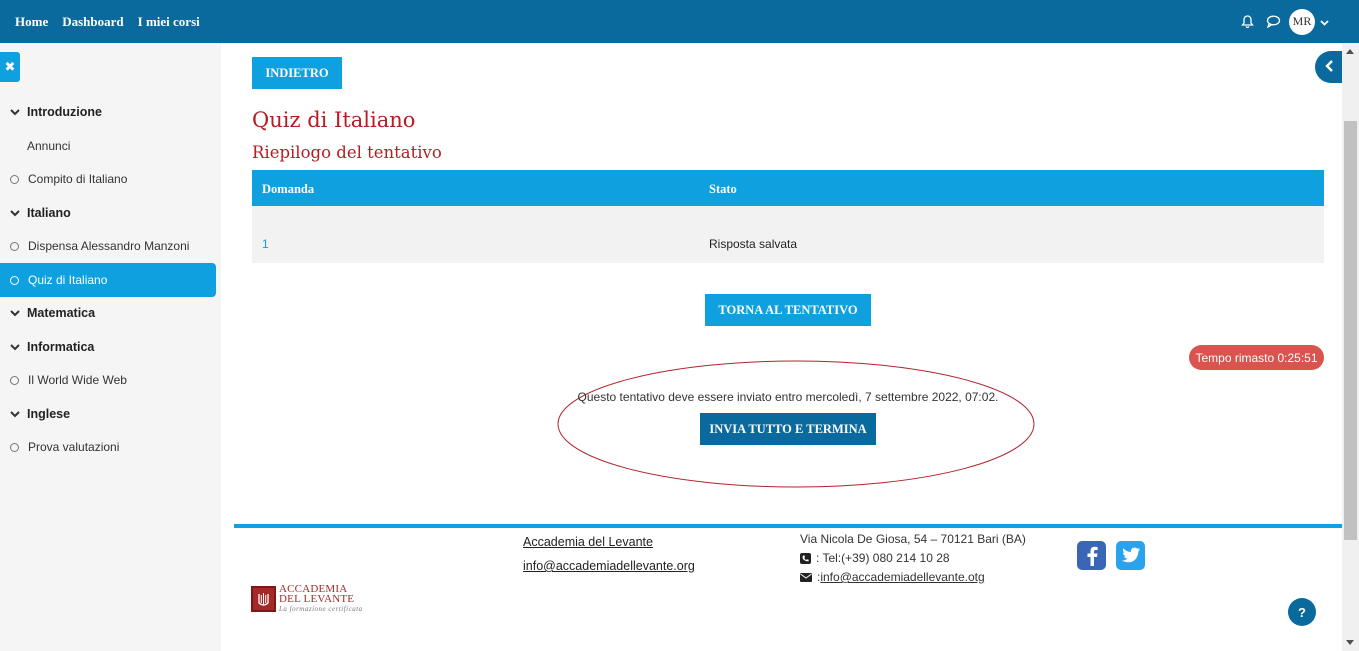  I want to click on attempt-summary-table: Domanda Stato 1 Risposta salvata, so click(788, 216).